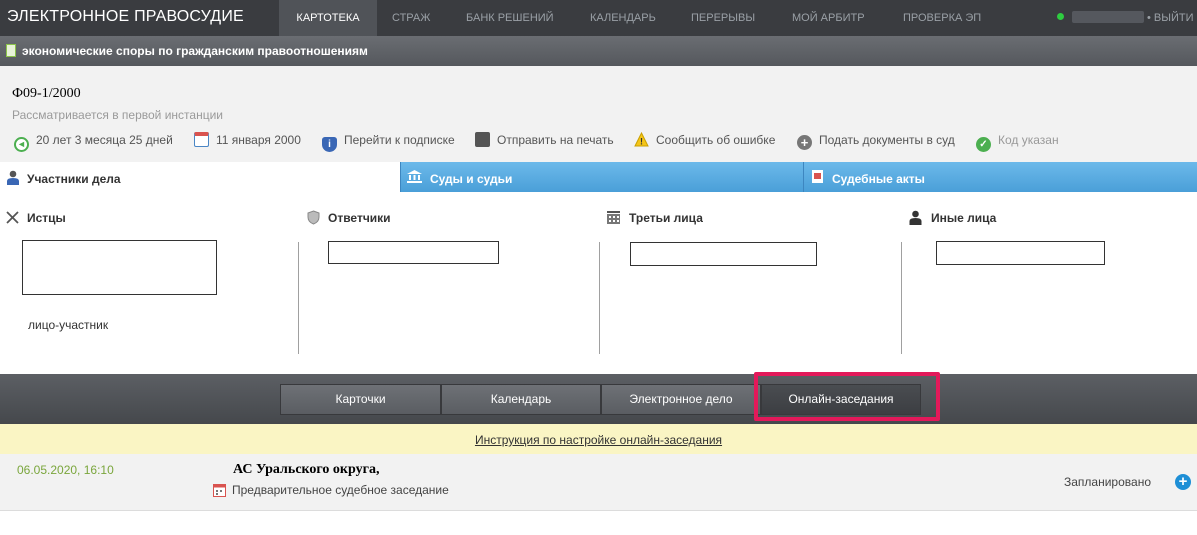 Image resolution: width=1197 pixels, height=535 pixels. Describe the element at coordinates (21, 144) in the screenshot. I see `clock-arrow-icon: ◄` at that location.